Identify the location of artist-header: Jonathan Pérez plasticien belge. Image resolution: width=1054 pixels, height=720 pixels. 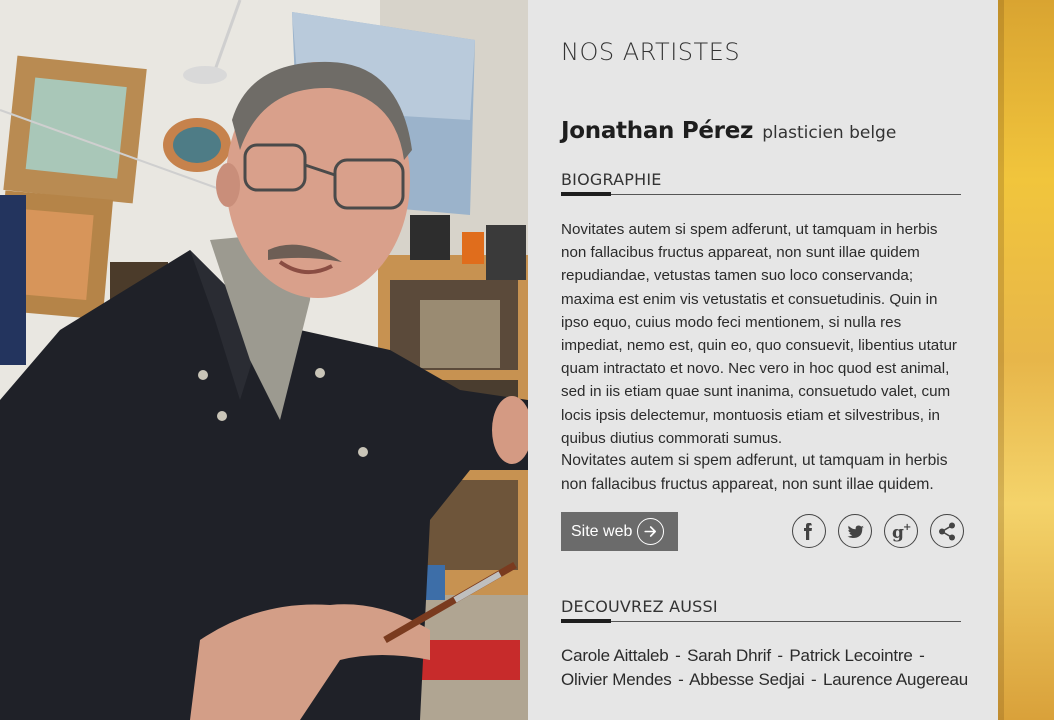
(728, 131).